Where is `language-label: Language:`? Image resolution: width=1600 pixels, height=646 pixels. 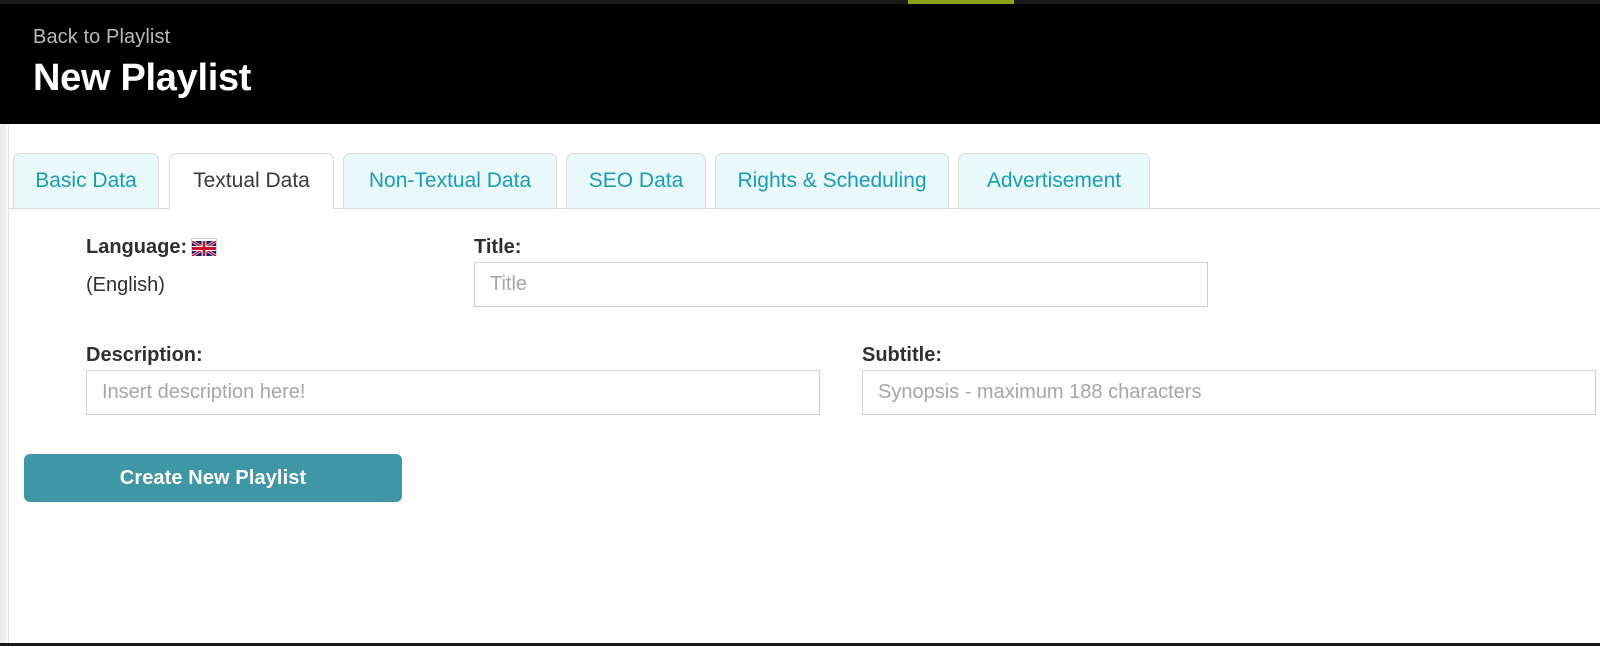
language-label: Language: is located at coordinates (152, 247).